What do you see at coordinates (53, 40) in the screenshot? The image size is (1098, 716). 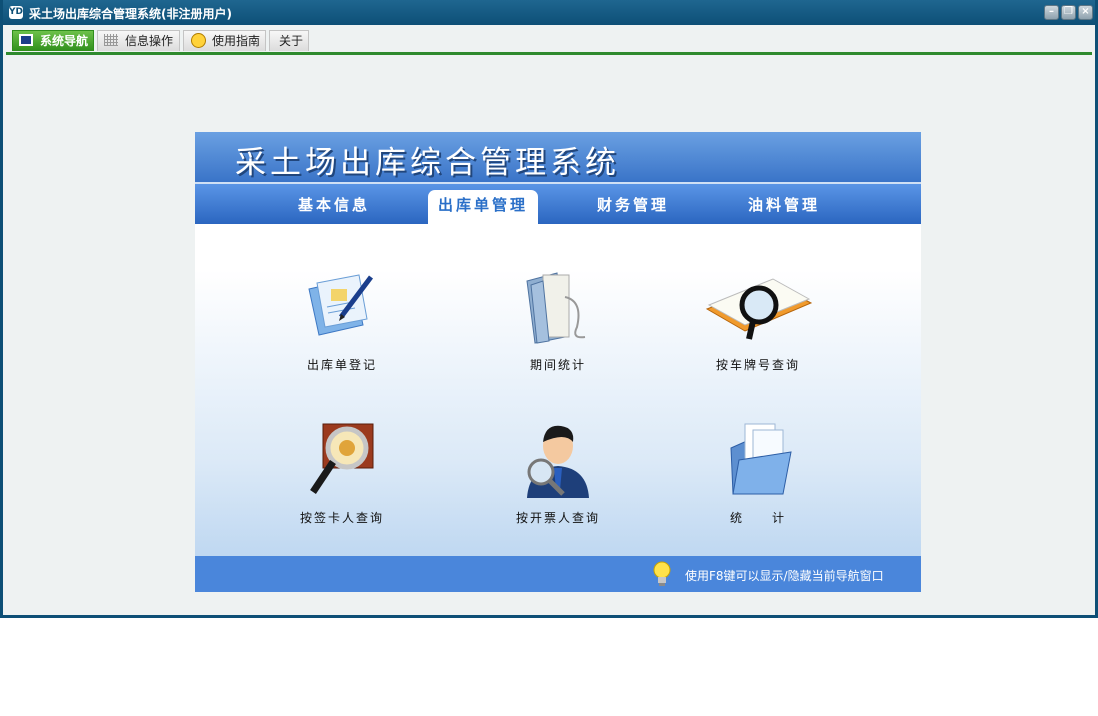 I see `tab-system-nav: 系统导航` at bounding box center [53, 40].